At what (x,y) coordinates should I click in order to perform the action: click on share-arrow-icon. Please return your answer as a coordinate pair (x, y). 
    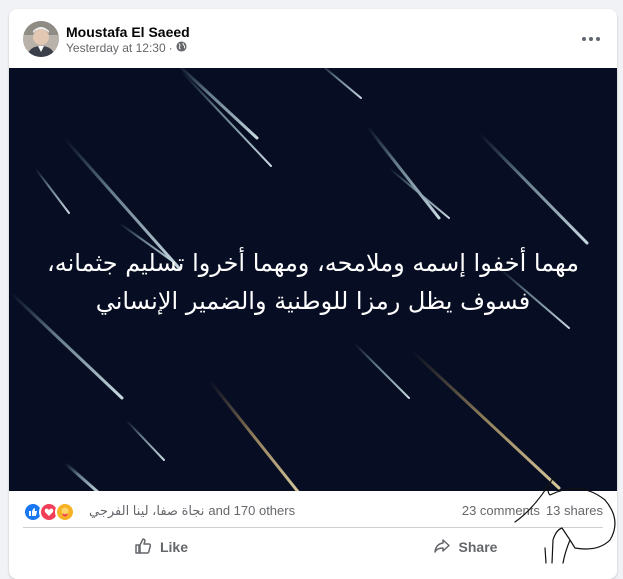
    Looking at the image, I should click on (442, 547).